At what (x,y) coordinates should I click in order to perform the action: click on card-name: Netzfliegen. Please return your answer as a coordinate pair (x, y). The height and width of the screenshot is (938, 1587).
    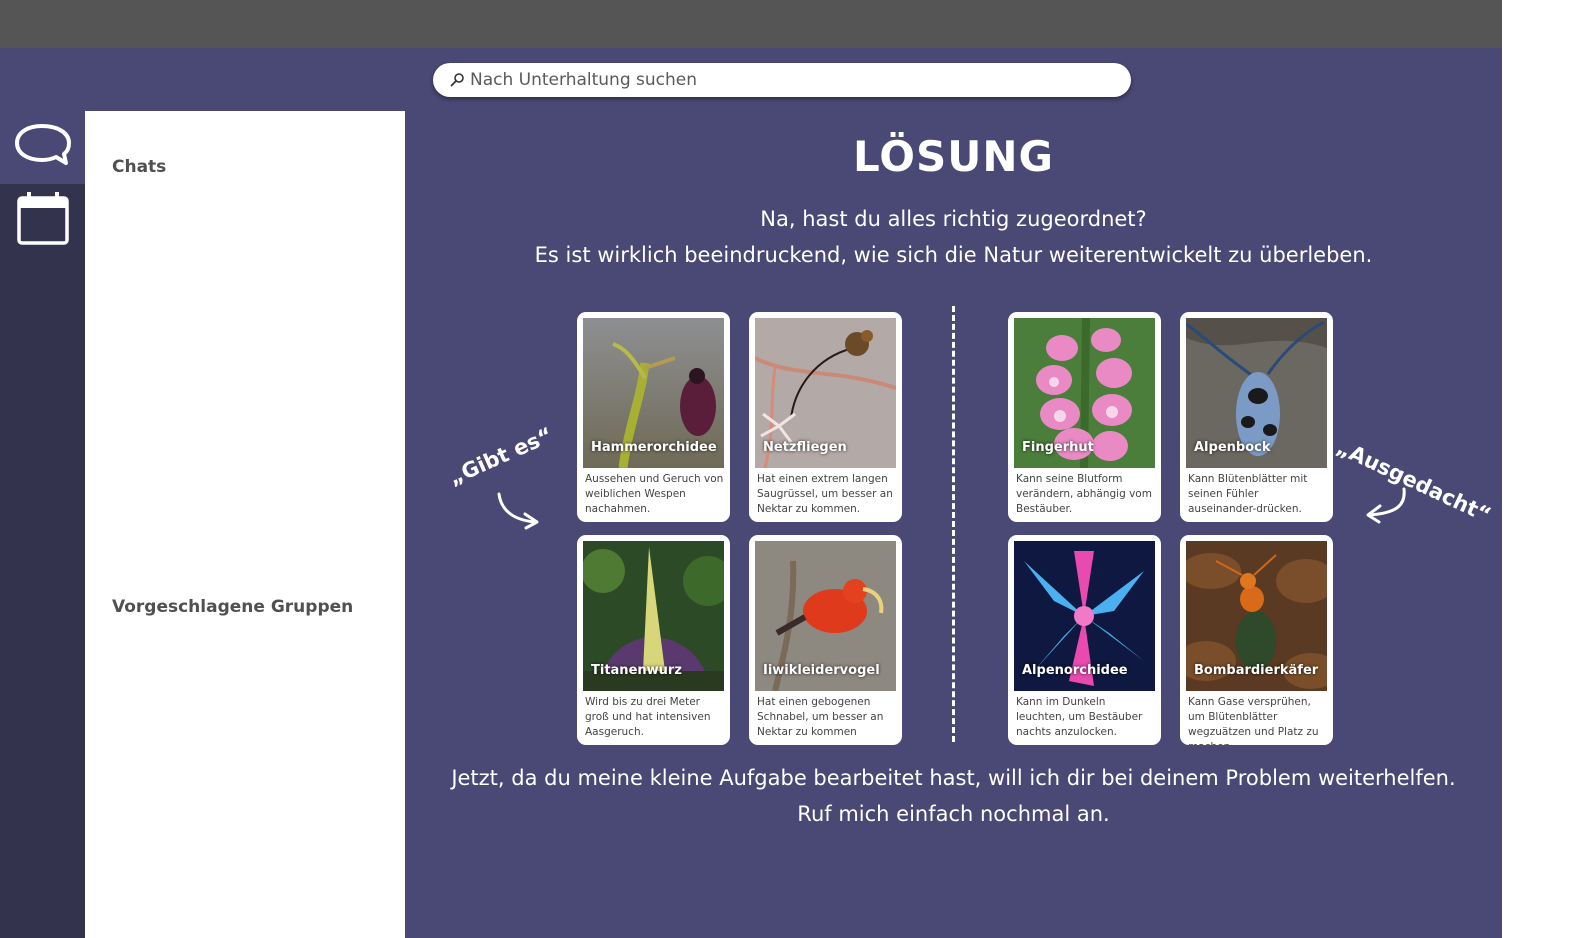
    Looking at the image, I should click on (805, 447).